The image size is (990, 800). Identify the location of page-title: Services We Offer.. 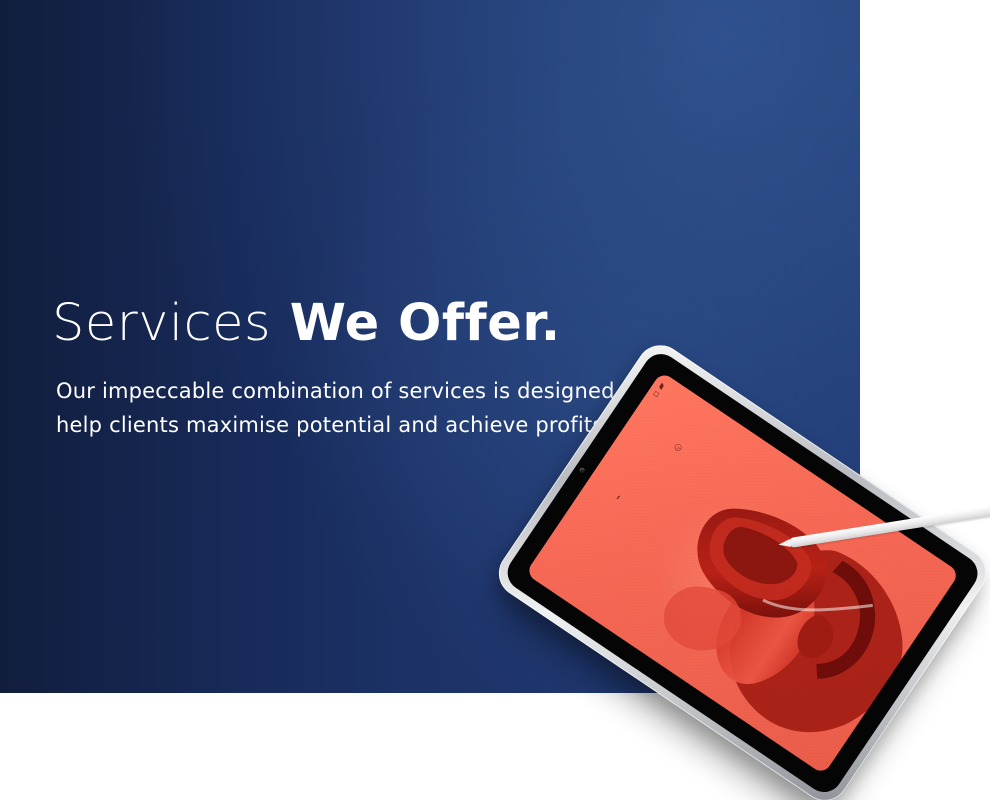
(377, 323).